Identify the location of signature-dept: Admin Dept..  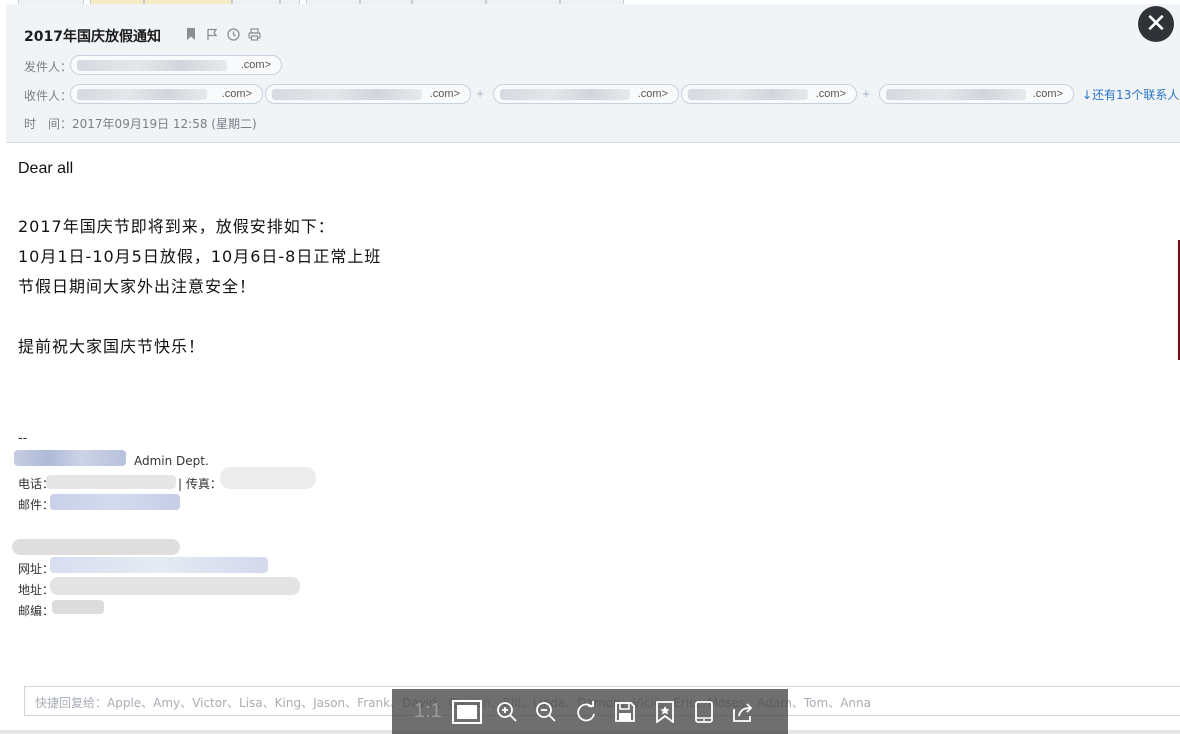
(171, 461).